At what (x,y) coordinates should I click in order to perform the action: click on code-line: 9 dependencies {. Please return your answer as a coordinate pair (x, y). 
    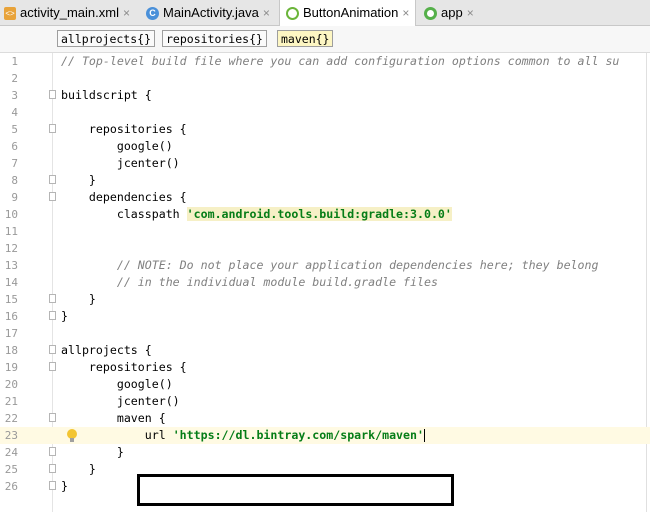
    Looking at the image, I should click on (325, 197).